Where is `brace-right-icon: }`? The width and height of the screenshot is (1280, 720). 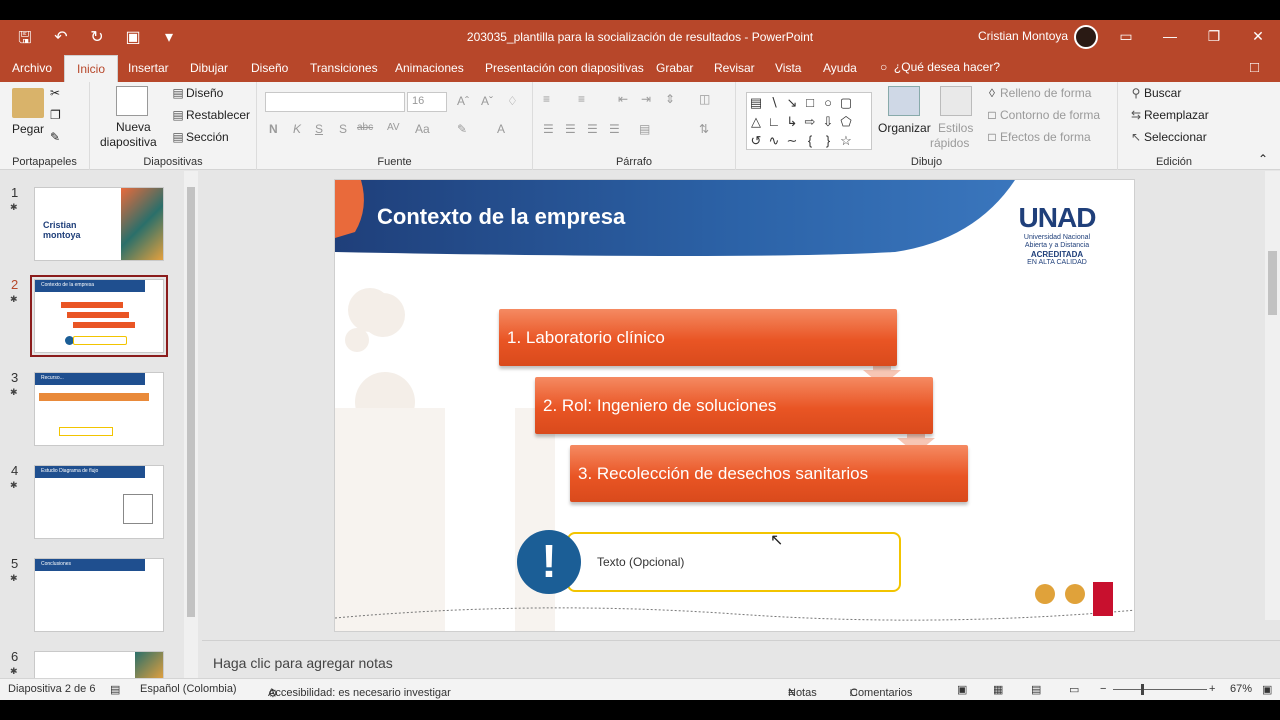 brace-right-icon: } is located at coordinates (828, 140).